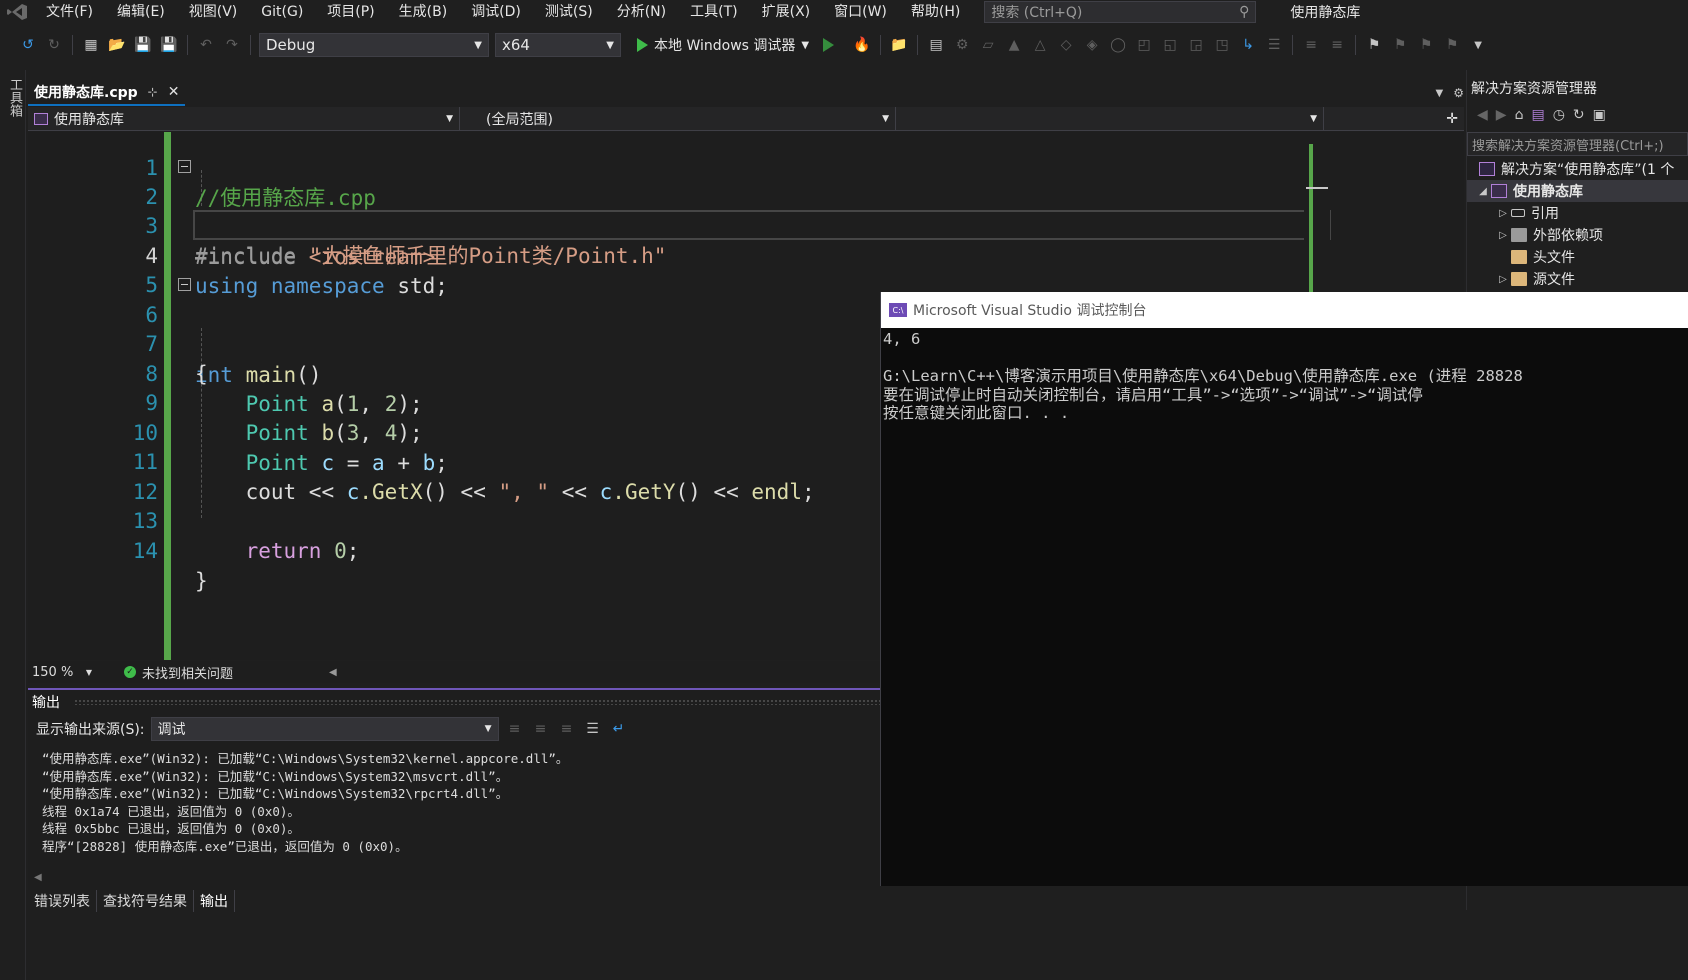 The image size is (1688, 980). I want to click on debug-tool-icon: ◯, so click(1118, 45).